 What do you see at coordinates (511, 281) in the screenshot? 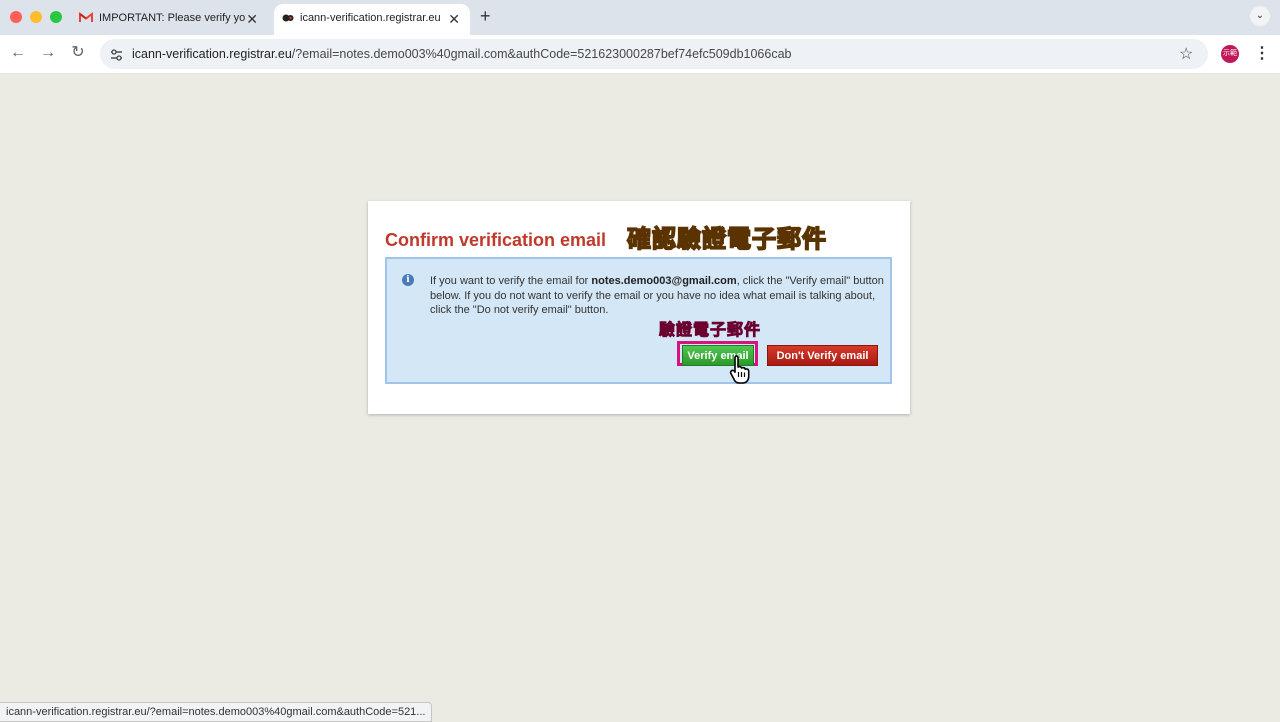
I see `info-text-before: If you want to verify the email for` at bounding box center [511, 281].